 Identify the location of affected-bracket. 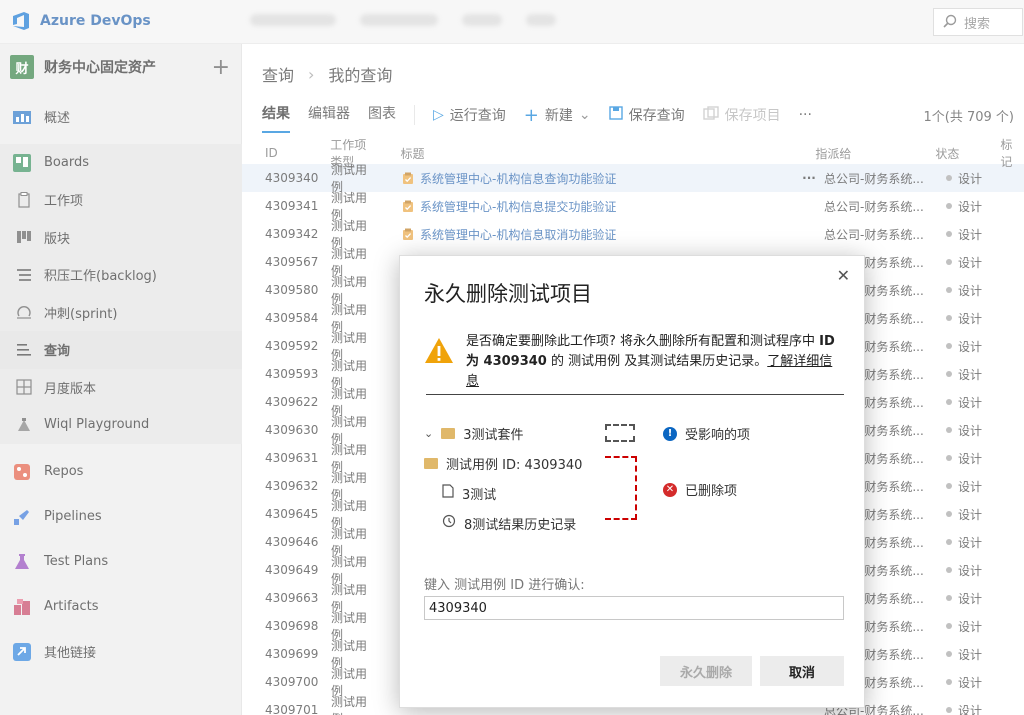
(620, 433).